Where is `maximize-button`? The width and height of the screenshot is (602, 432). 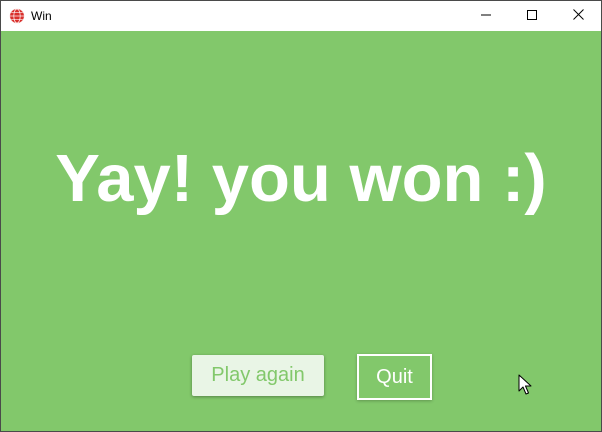
maximize-button is located at coordinates (532, 16).